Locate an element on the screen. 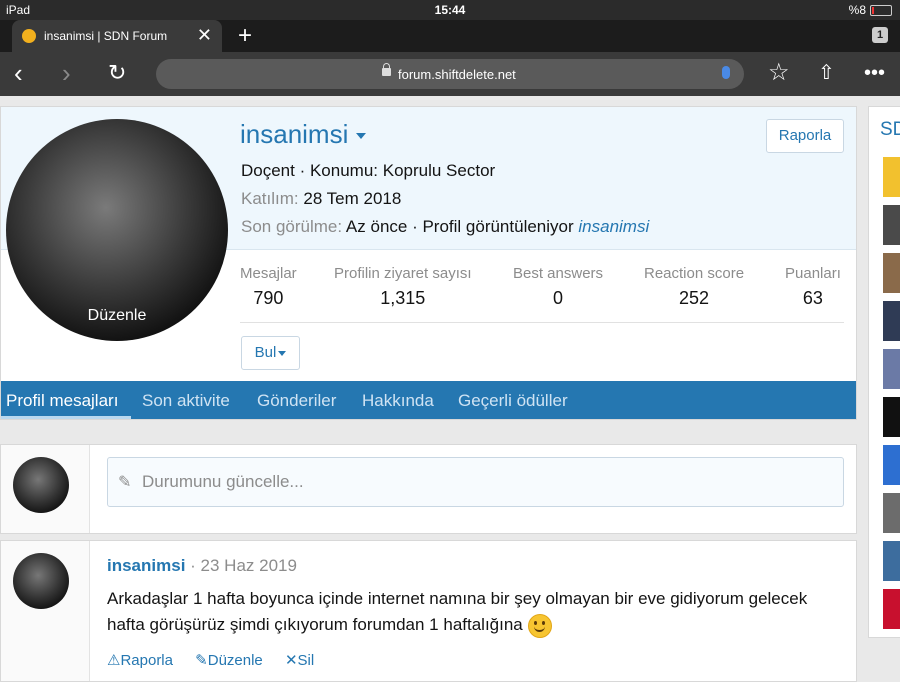  browser-tab-title: insanimsi | SDN Forum is located at coordinates (106, 36).